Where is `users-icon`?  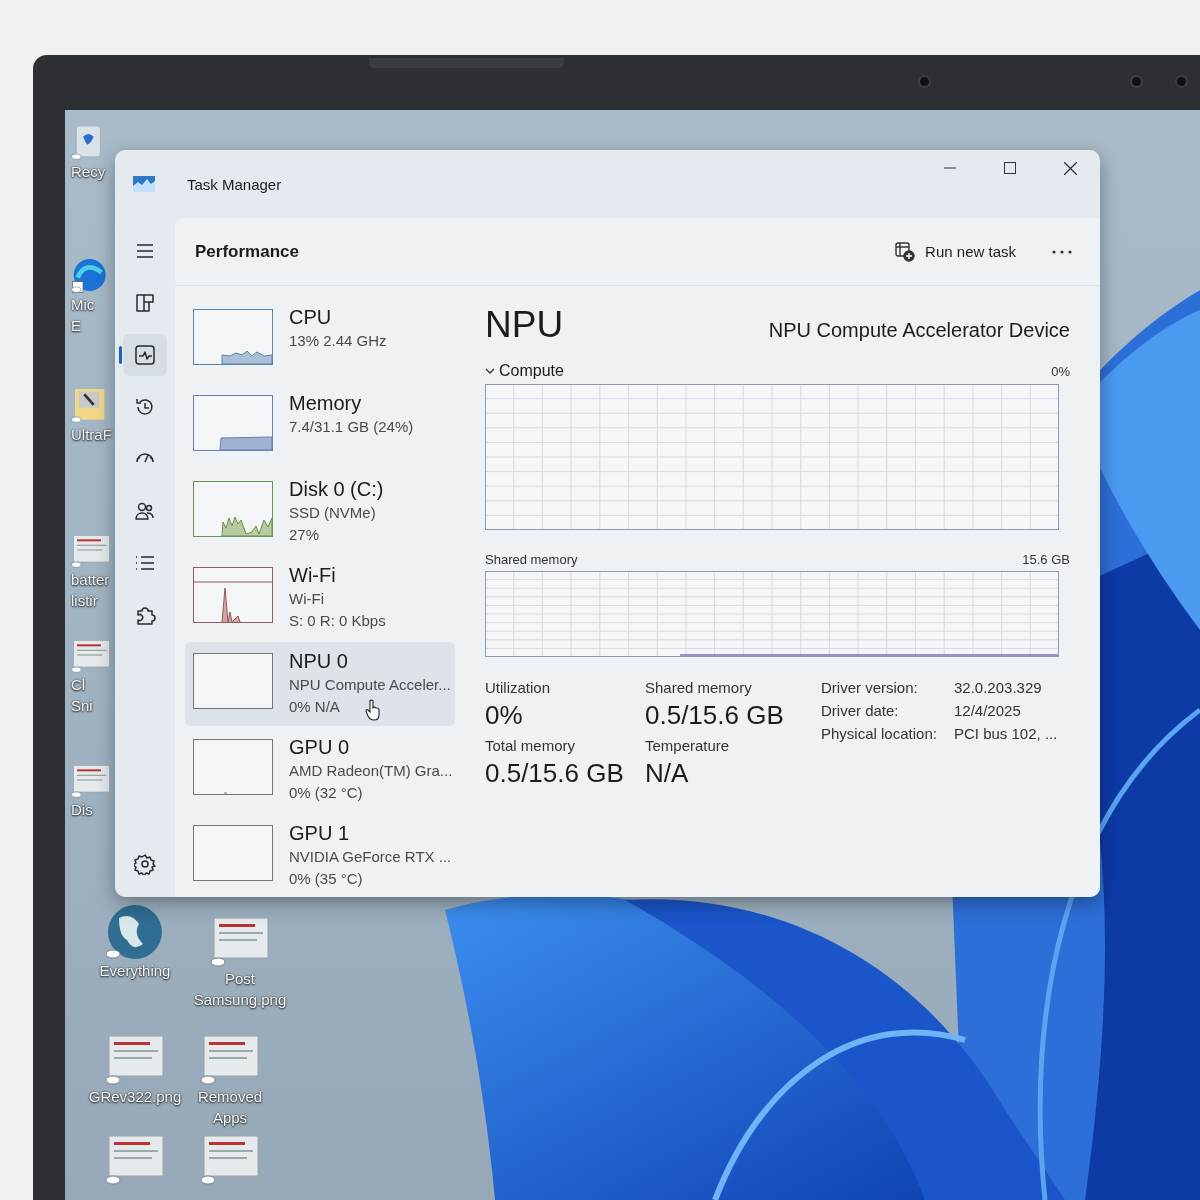
users-icon is located at coordinates (145, 511).